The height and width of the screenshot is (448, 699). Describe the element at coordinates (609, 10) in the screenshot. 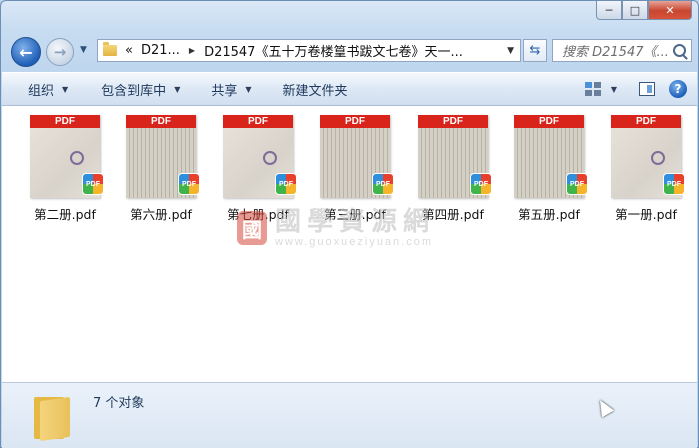

I see `minimize-button: ─` at that location.